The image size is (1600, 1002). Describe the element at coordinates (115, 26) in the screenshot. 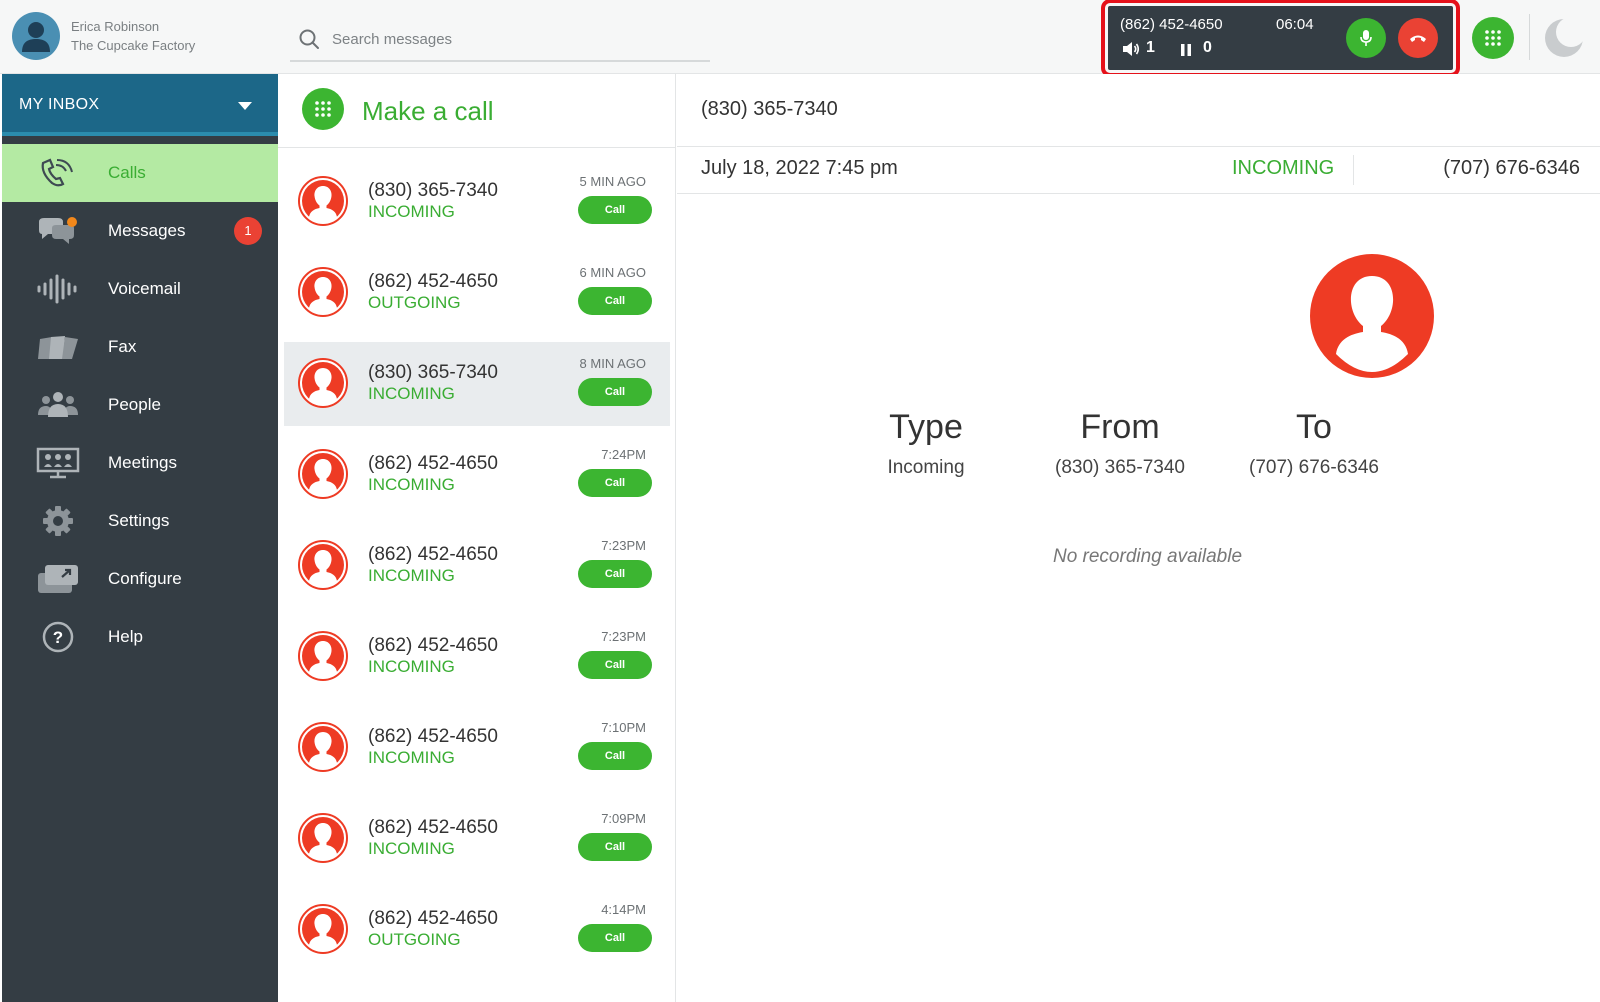

I see `user-name: Erica Robinson` at that location.